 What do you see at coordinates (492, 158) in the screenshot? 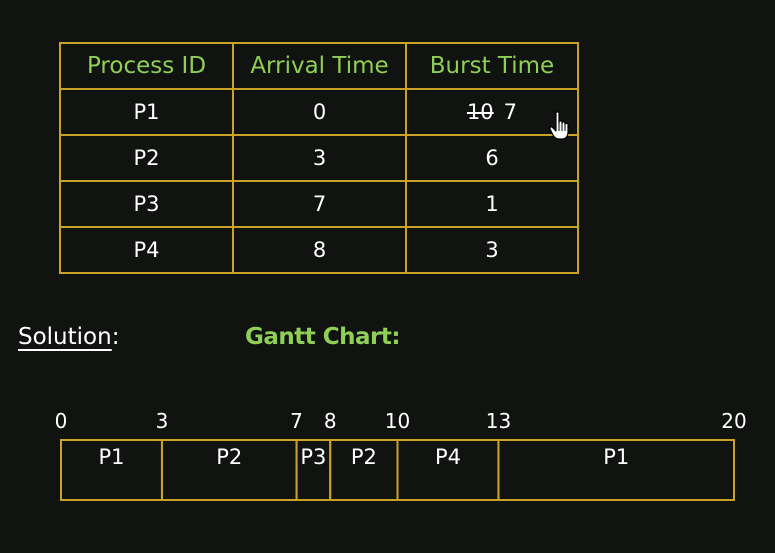
I see `cell-burst-time: 6` at bounding box center [492, 158].